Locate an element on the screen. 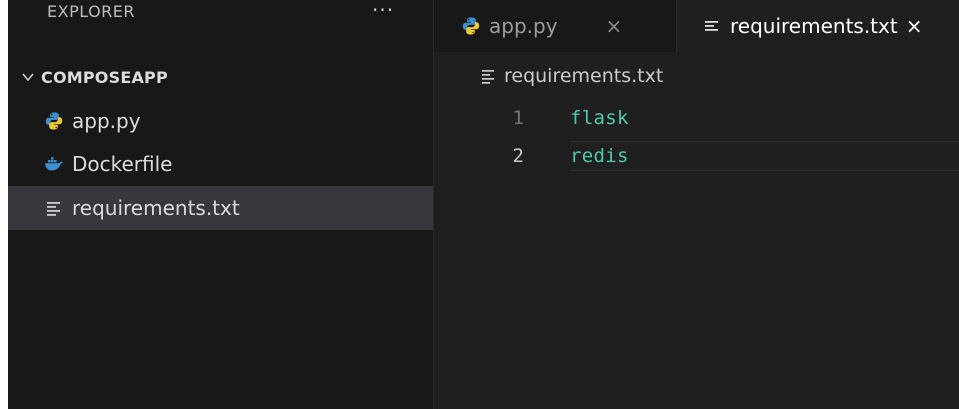 The width and height of the screenshot is (959, 409). file-requirements-txt: requirements.txt is located at coordinates (220, 208).